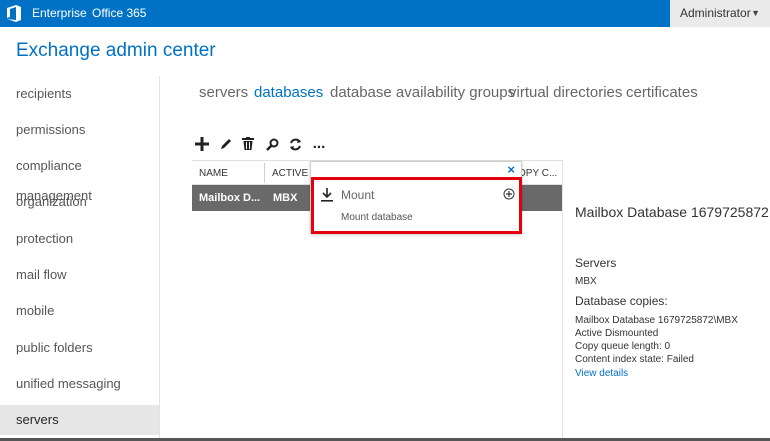 The width and height of the screenshot is (770, 441). Describe the element at coordinates (586, 281) in the screenshot. I see `server-value: MBX` at that location.